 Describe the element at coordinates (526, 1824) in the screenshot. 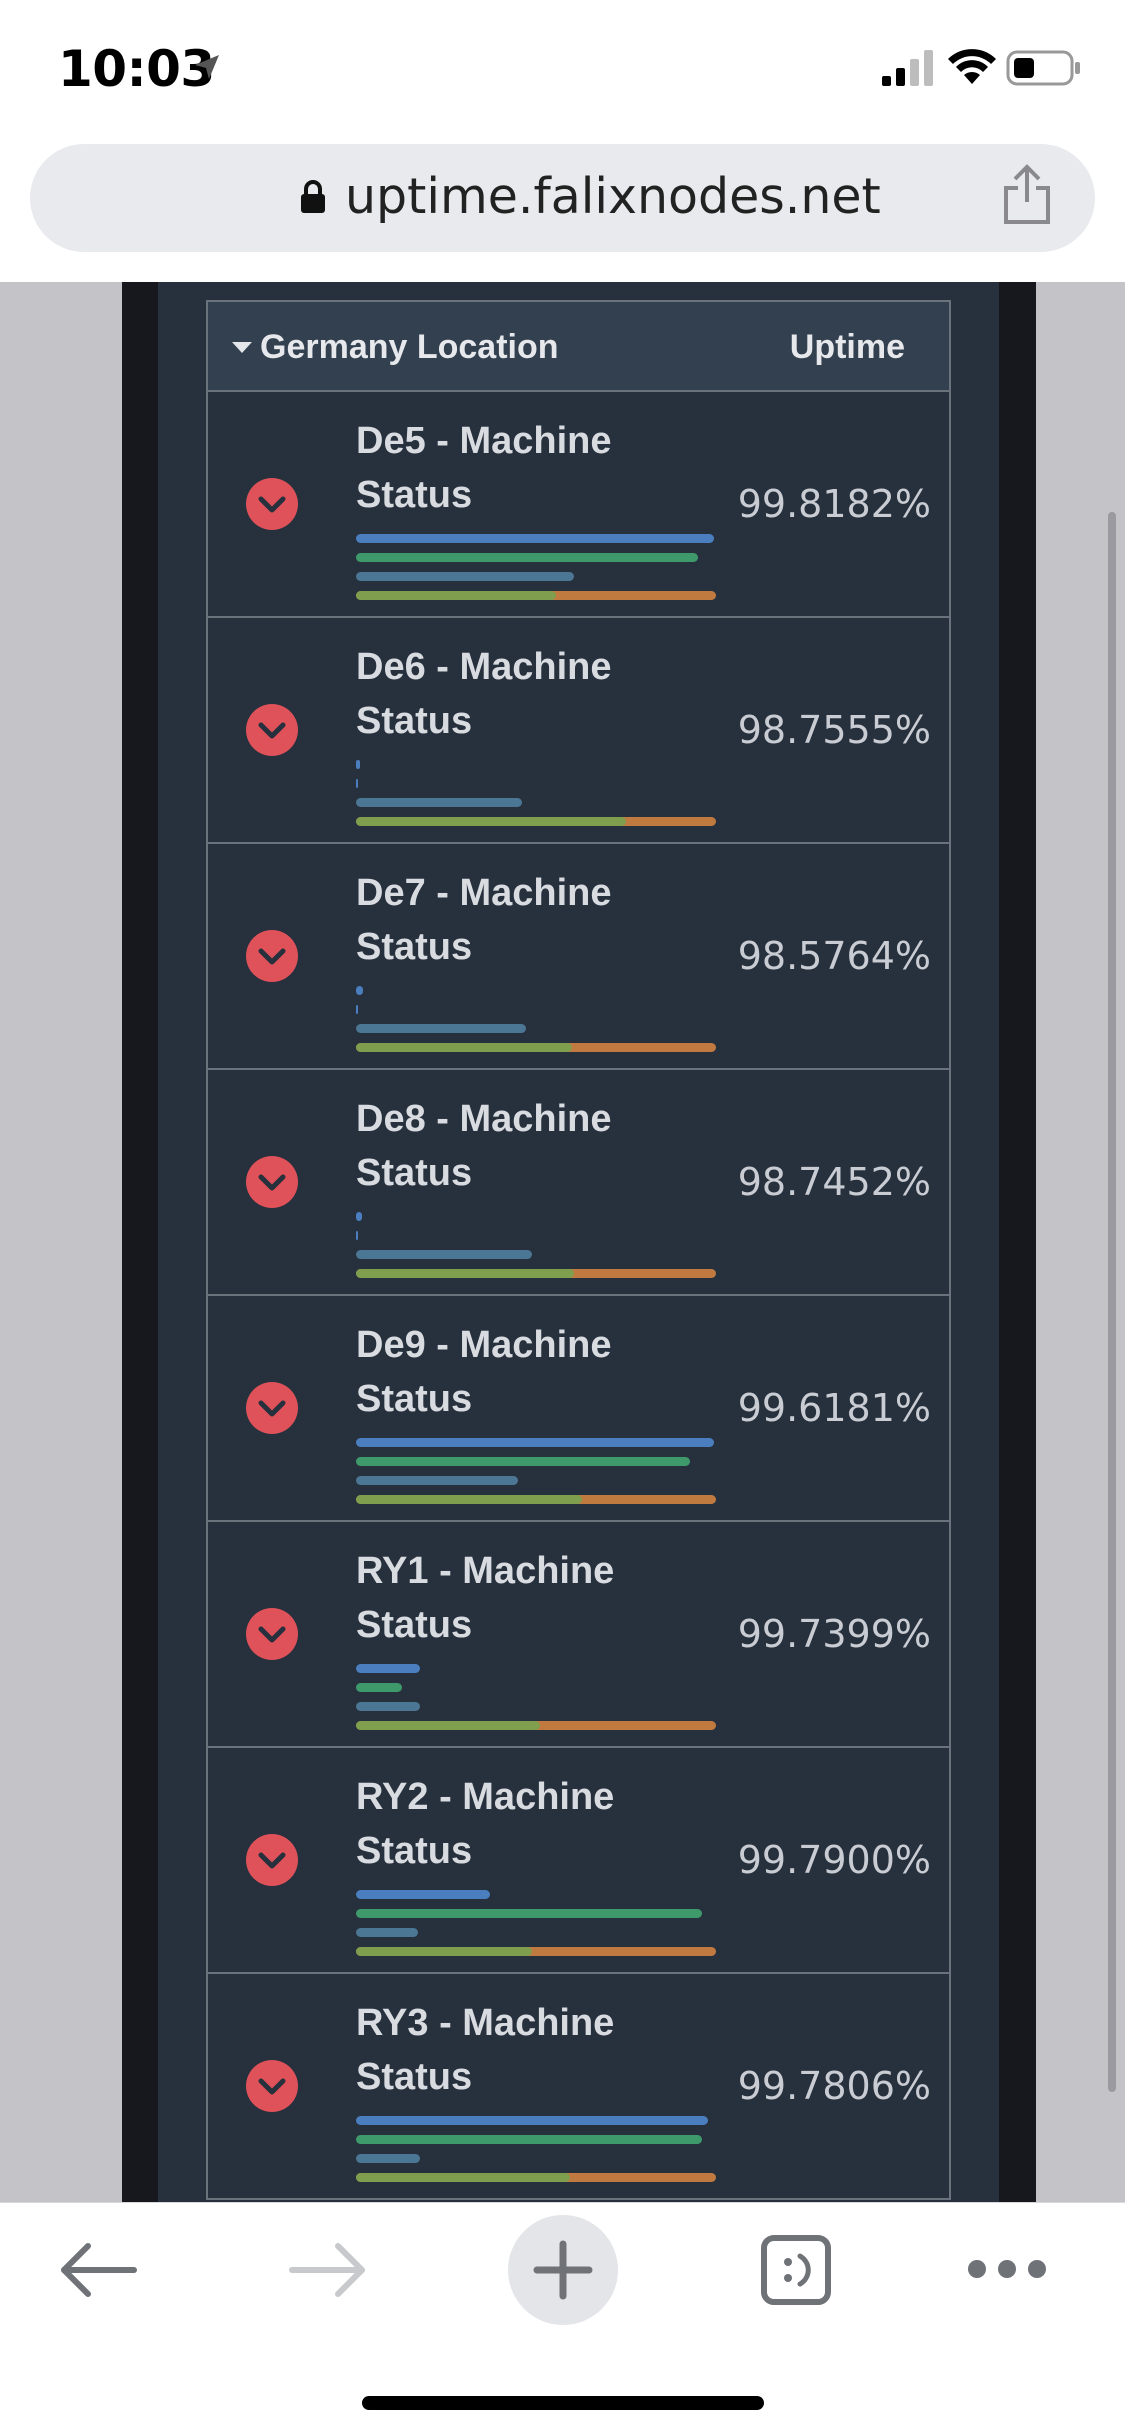

I see `machine-name: RY2 - Machine Status` at that location.